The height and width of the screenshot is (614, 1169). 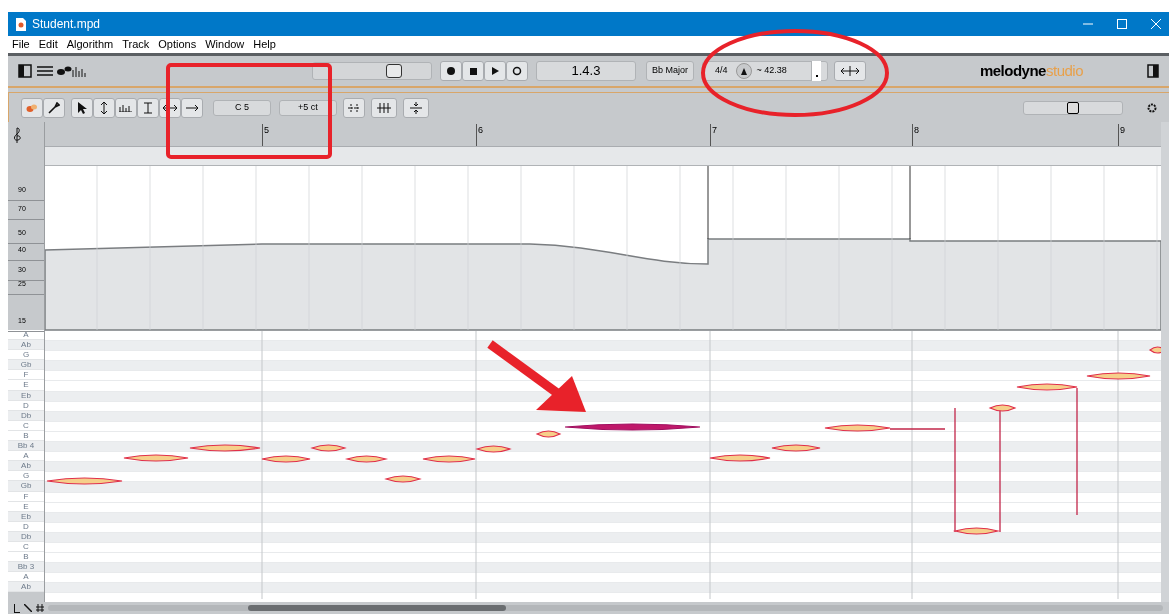 I want to click on pitch-field: C 5, so click(x=242, y=107).